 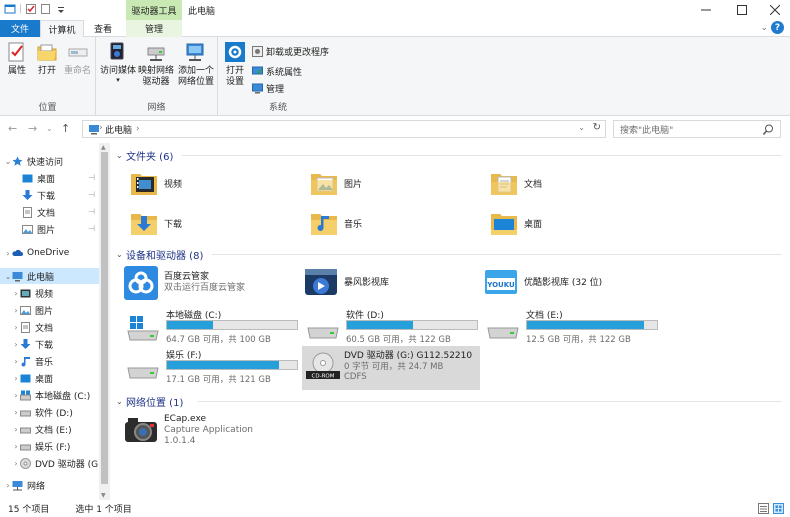 What do you see at coordinates (29, 276) in the screenshot?
I see `nav-this-pc: ⌄ 此电脑` at bounding box center [29, 276].